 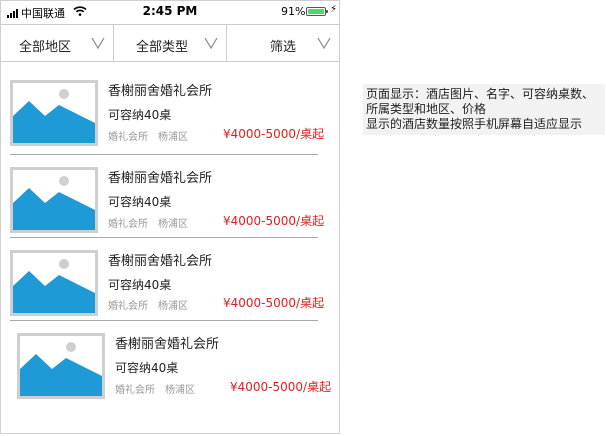 I want to click on filter-region-label: 全部地区, so click(x=45, y=47).